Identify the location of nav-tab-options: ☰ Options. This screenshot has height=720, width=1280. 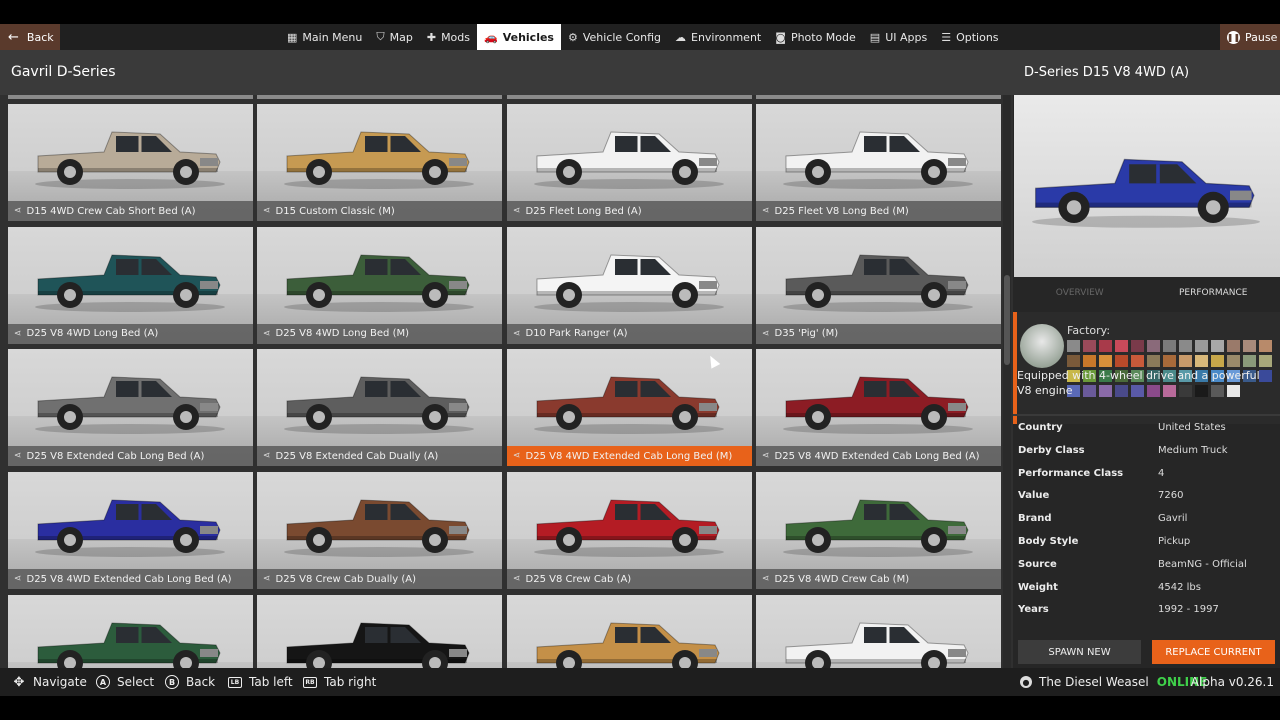
(969, 37).